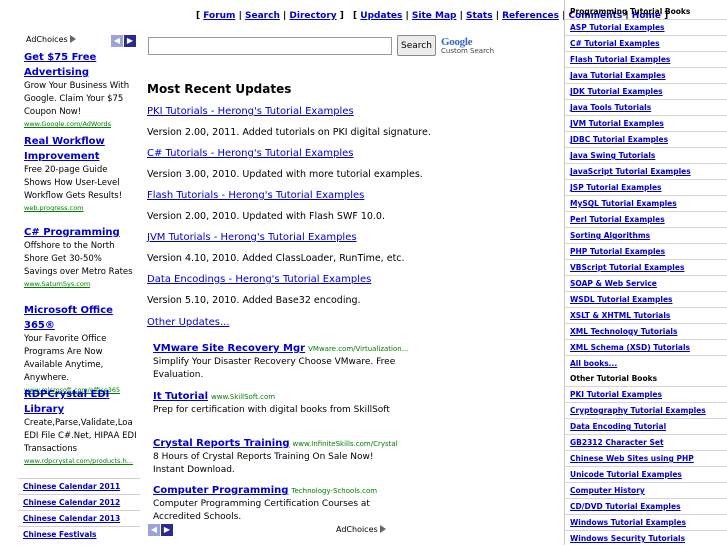 This screenshot has width=727, height=546. I want to click on left-link-item: Chinese Festivals, so click(79, 534).